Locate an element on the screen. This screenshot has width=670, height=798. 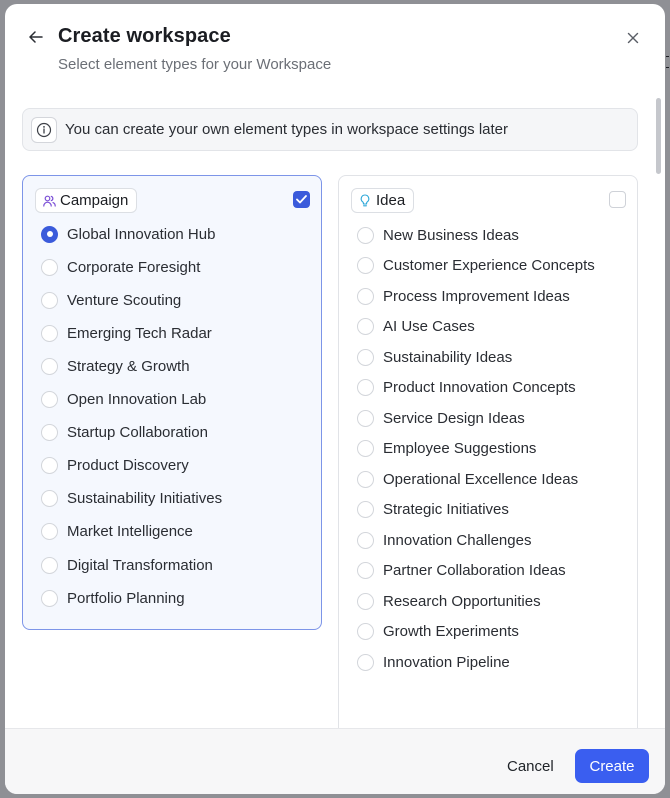
option-label: Employee Suggestions is located at coordinates (460, 448).